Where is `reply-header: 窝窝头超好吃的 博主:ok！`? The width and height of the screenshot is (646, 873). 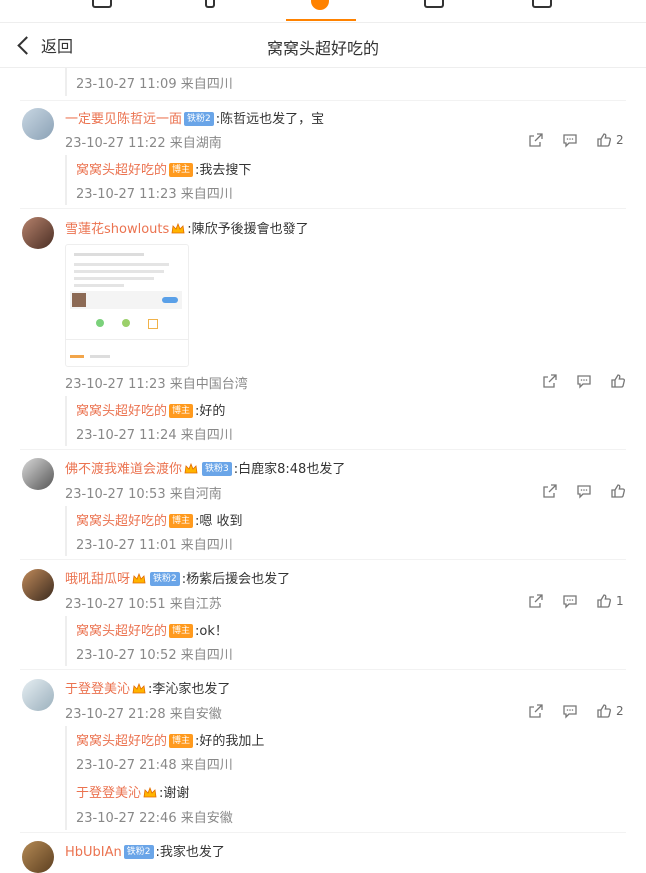
reply-header: 窝窝头超好吃的 博主:ok！ is located at coordinates (152, 631).